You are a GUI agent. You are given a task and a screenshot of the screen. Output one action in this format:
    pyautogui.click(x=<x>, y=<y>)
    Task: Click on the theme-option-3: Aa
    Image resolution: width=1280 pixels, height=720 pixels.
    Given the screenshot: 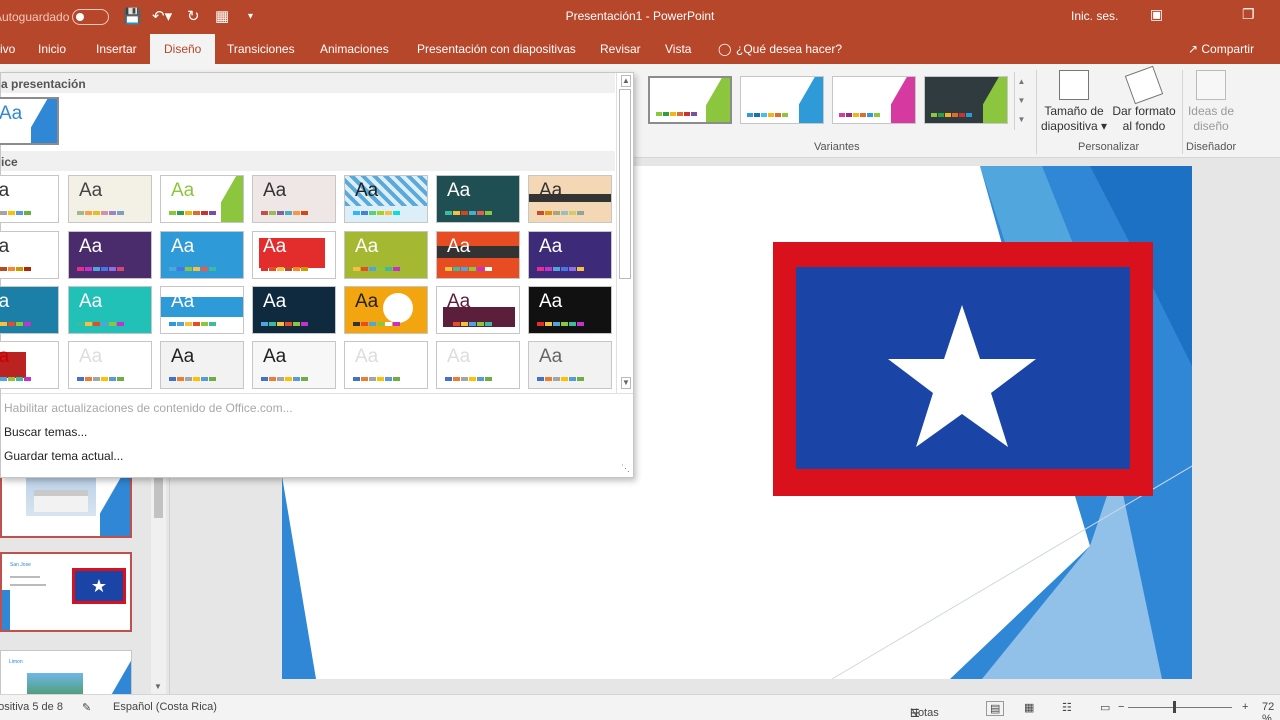 What is the action you would take?
    pyautogui.click(x=202, y=199)
    